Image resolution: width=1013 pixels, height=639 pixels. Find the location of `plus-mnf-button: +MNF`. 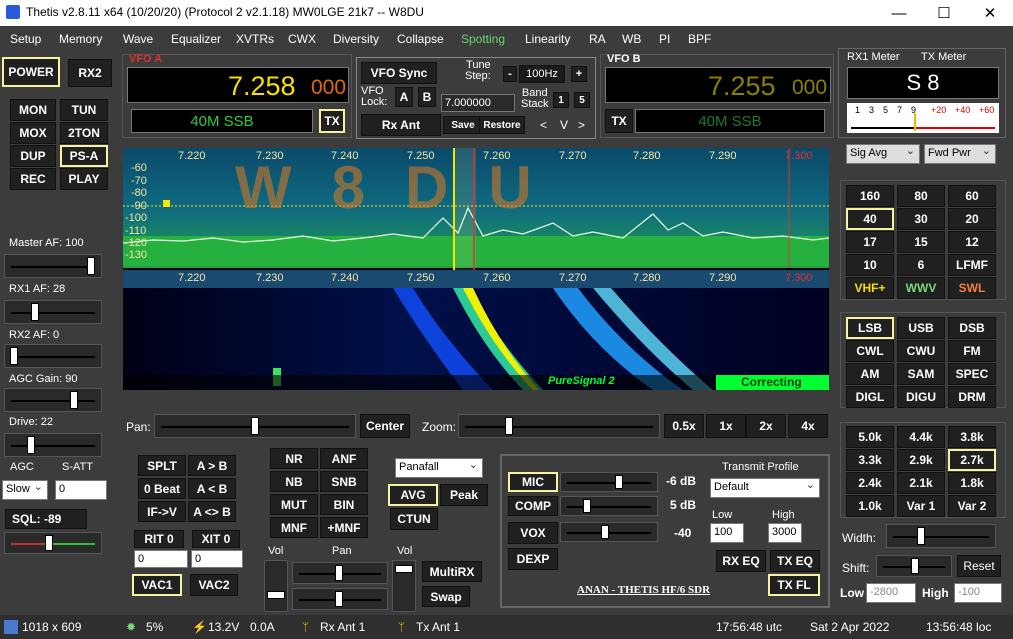

plus-mnf-button: +MNF is located at coordinates (344, 527).